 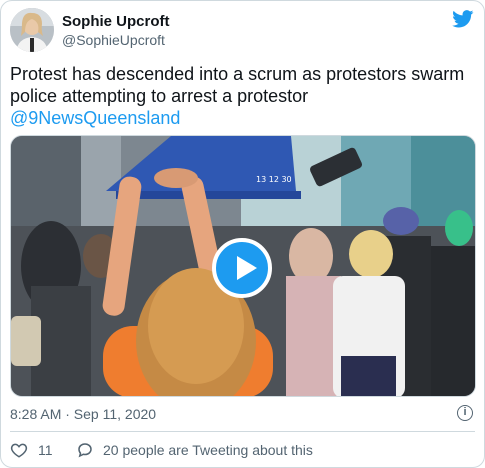 I want to click on play-button, so click(x=242, y=268).